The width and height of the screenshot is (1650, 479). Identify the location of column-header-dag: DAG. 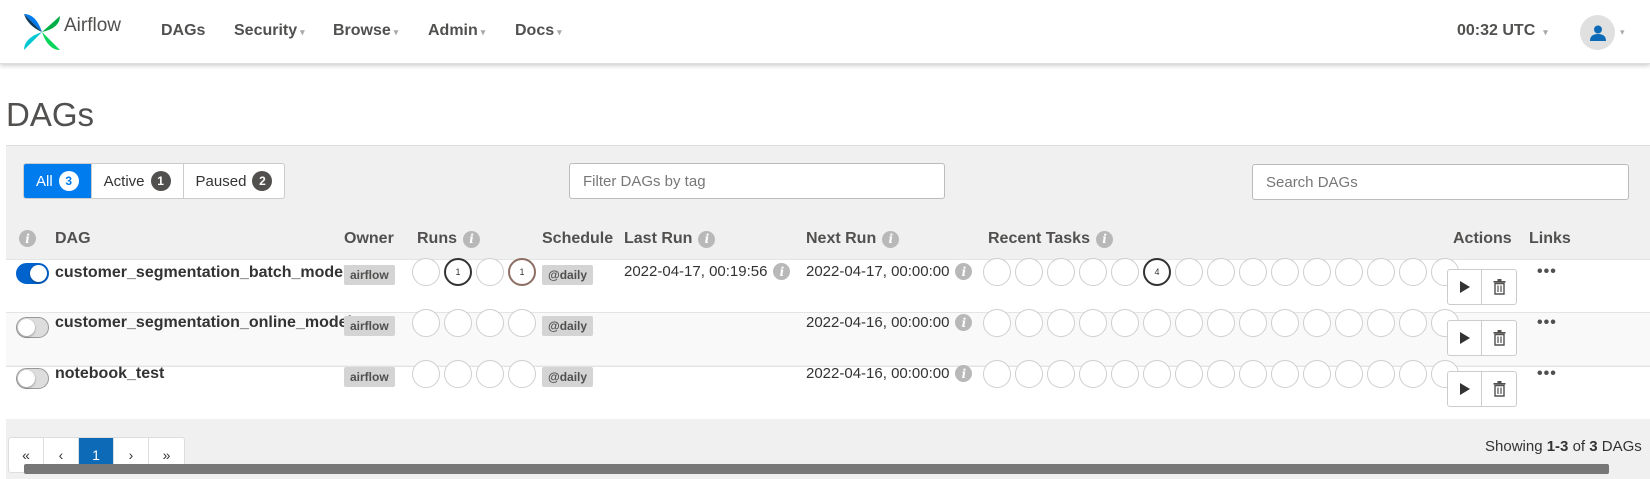
(73, 239).